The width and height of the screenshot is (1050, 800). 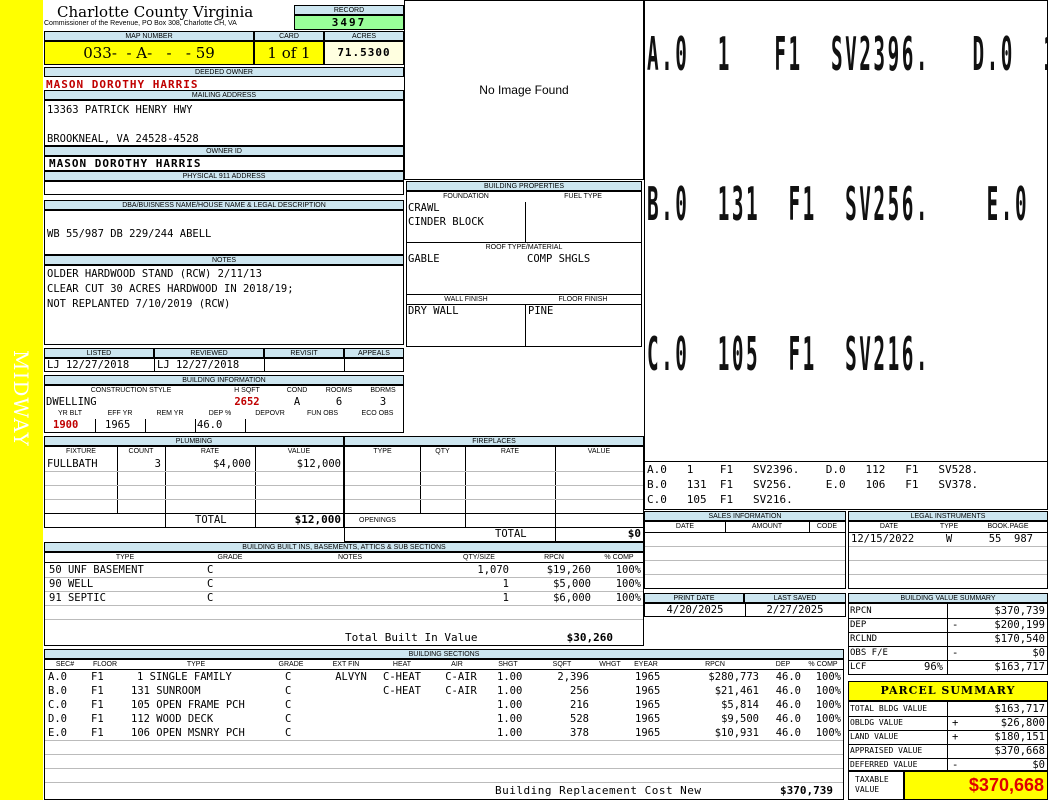 I want to click on section-comp: 100%, so click(x=828, y=719).